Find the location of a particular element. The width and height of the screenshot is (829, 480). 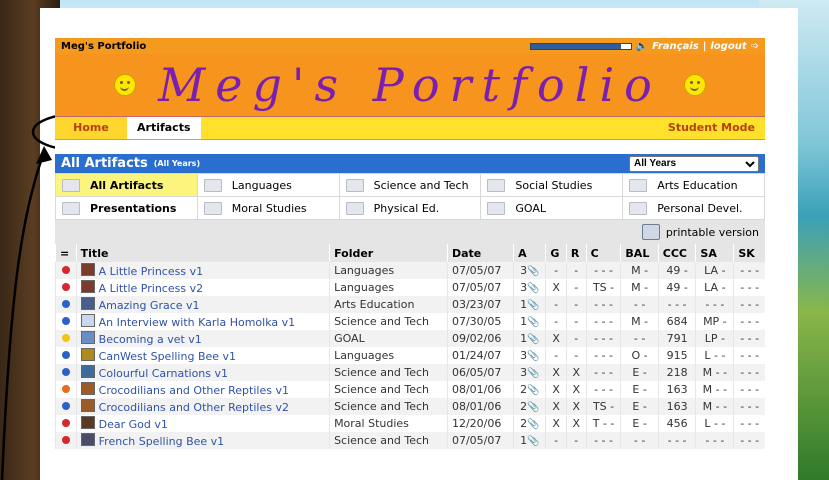

title-cell: Dear God v1 is located at coordinates (202, 423).